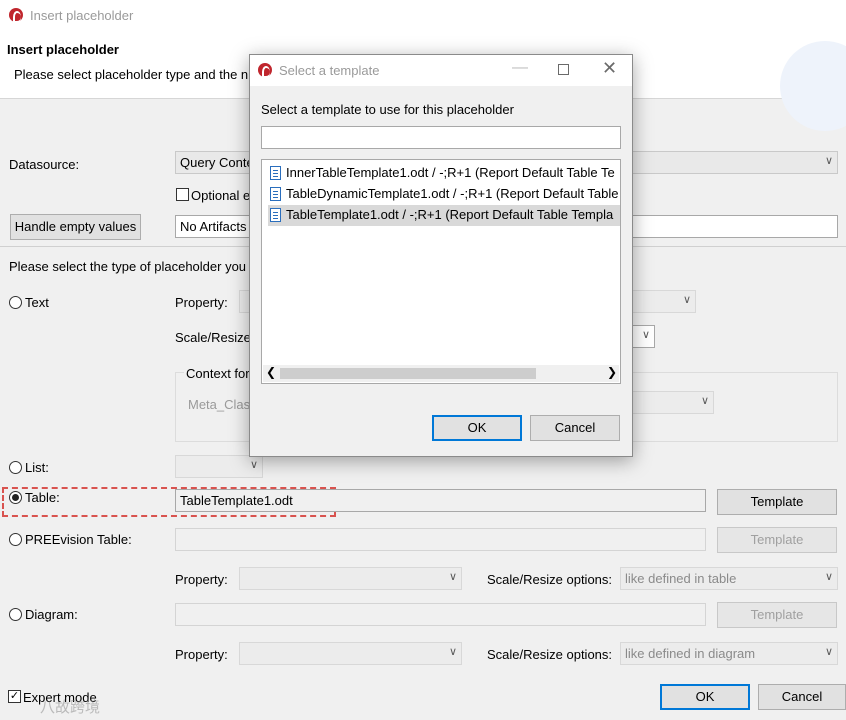 This screenshot has height=720, width=846. Describe the element at coordinates (15, 539) in the screenshot. I see `preevision-radio` at that location.